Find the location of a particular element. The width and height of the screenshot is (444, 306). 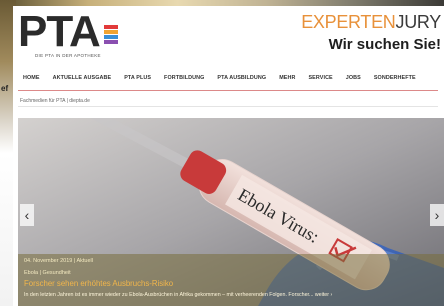

ad-headline: EXPERTENJURY is located at coordinates (371, 22).